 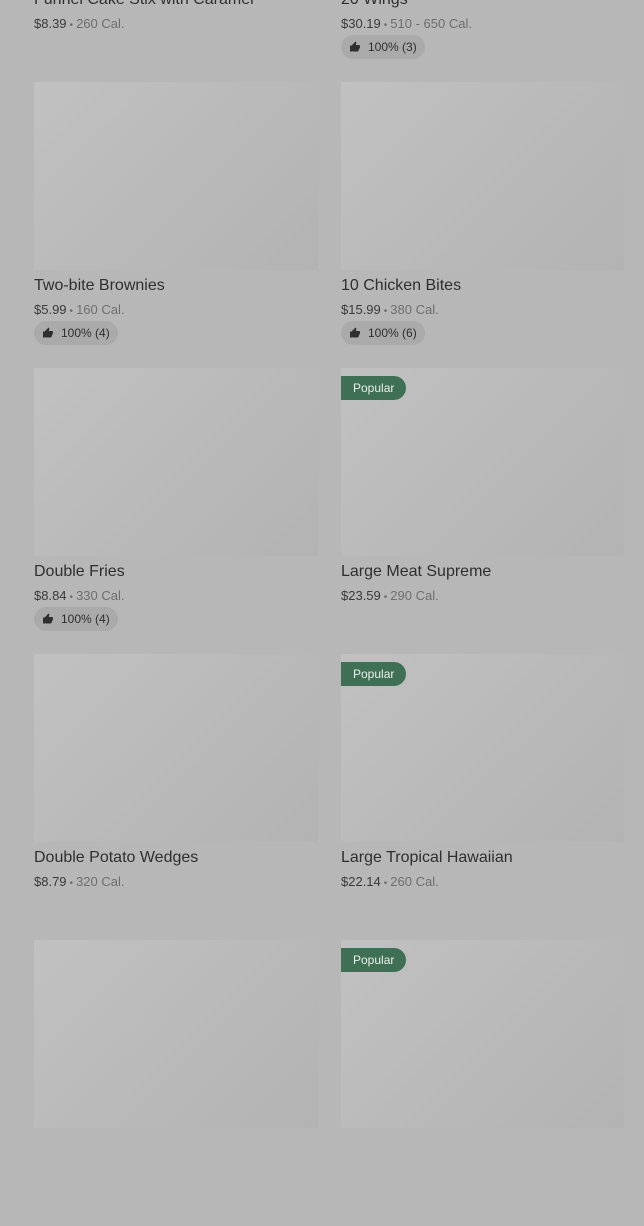 I want to click on menu-item-card: 20 Wings $30.19•510 - 650 Cal. 100% (3), so click(x=482, y=41).